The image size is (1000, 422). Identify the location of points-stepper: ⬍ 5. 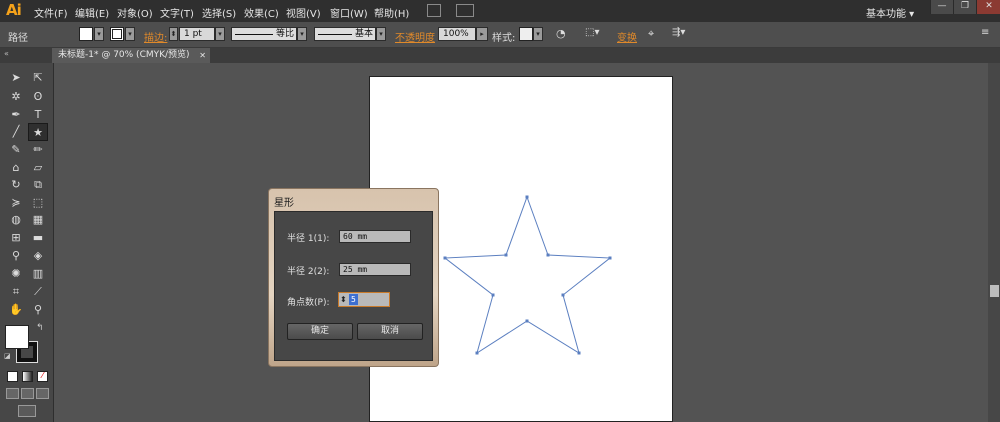
(364, 299).